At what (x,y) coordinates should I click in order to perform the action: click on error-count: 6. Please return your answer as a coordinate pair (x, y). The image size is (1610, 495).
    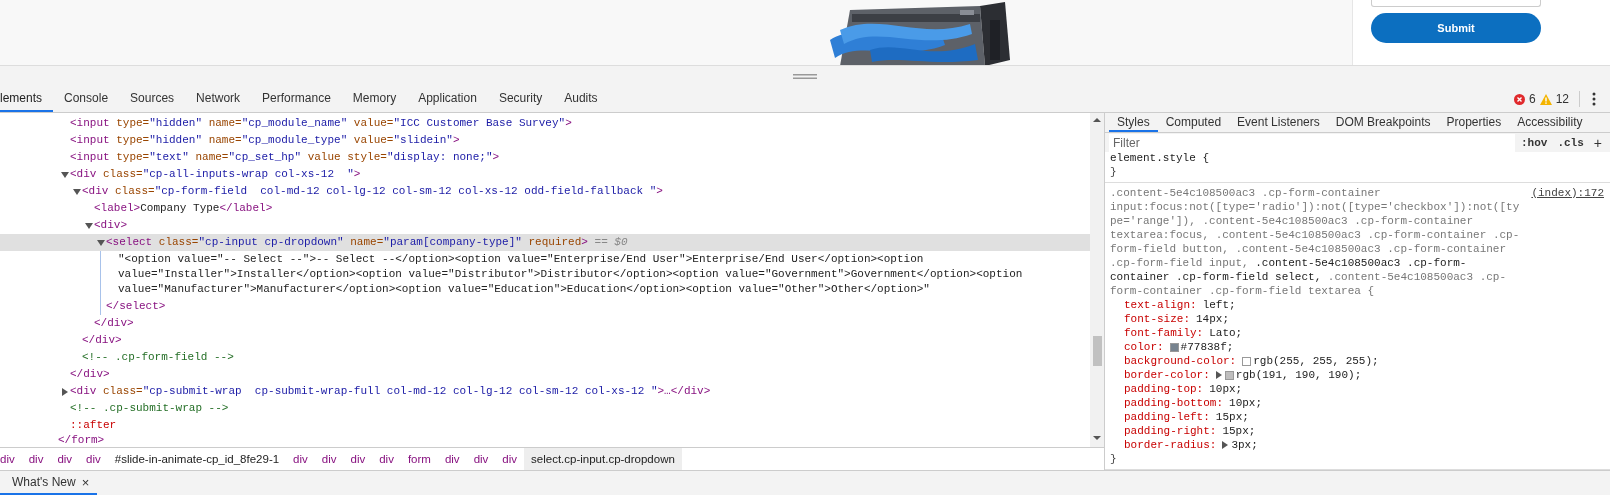
    Looking at the image, I should click on (1532, 99).